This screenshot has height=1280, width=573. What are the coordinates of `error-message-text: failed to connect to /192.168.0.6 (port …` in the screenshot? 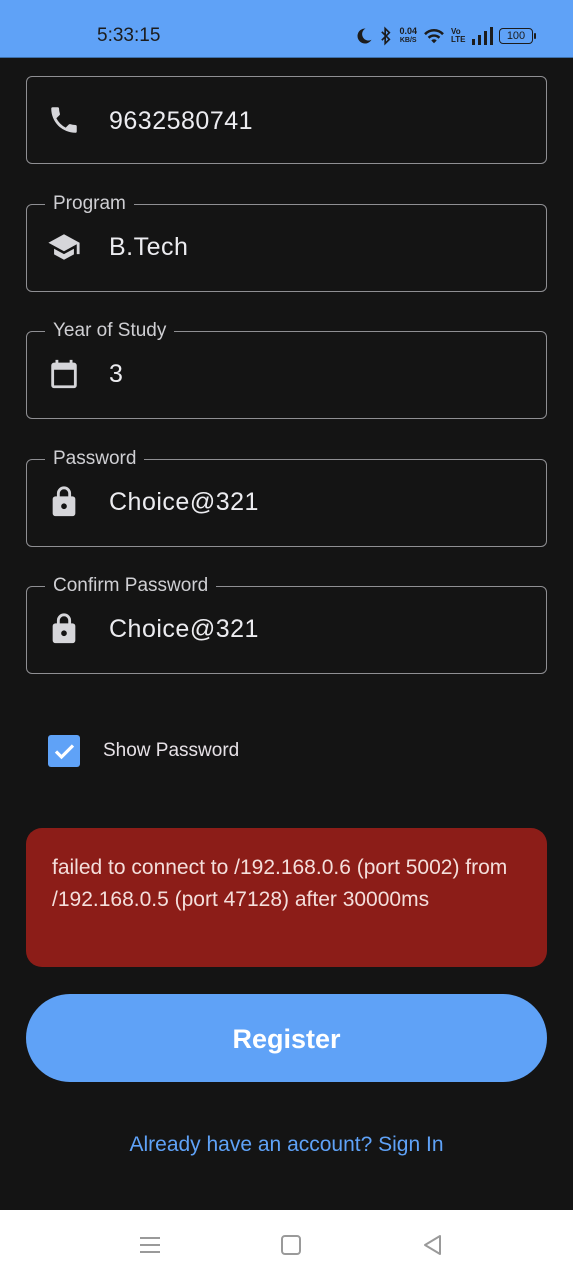 It's located at (280, 883).